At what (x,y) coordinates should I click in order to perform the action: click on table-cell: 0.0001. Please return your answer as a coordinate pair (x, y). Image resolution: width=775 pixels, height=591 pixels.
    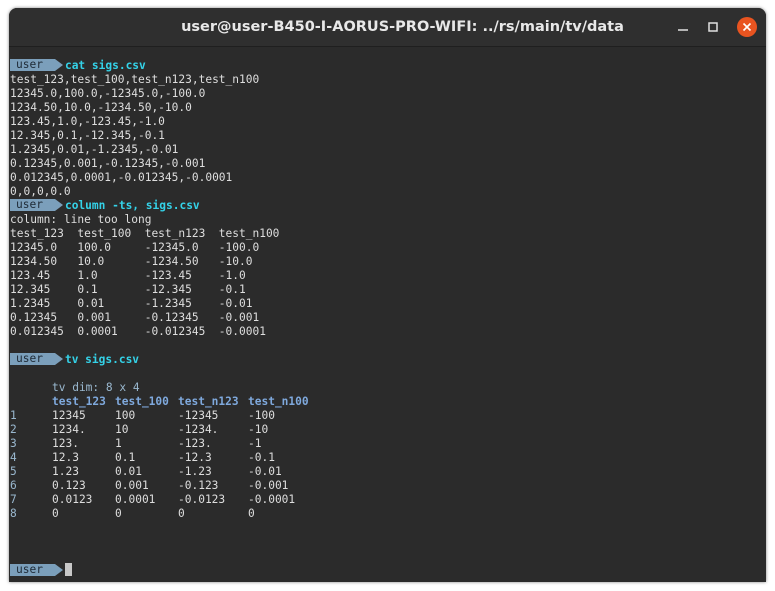
    Looking at the image, I should click on (135, 499).